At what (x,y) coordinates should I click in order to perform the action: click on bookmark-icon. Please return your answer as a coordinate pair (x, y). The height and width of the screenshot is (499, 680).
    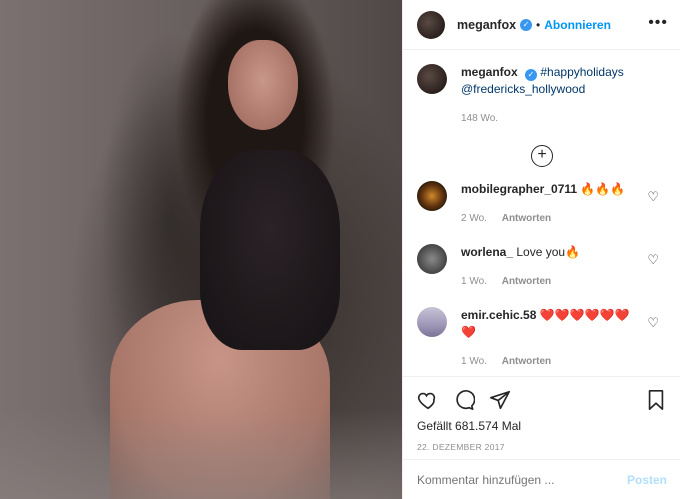
    Looking at the image, I should click on (656, 402).